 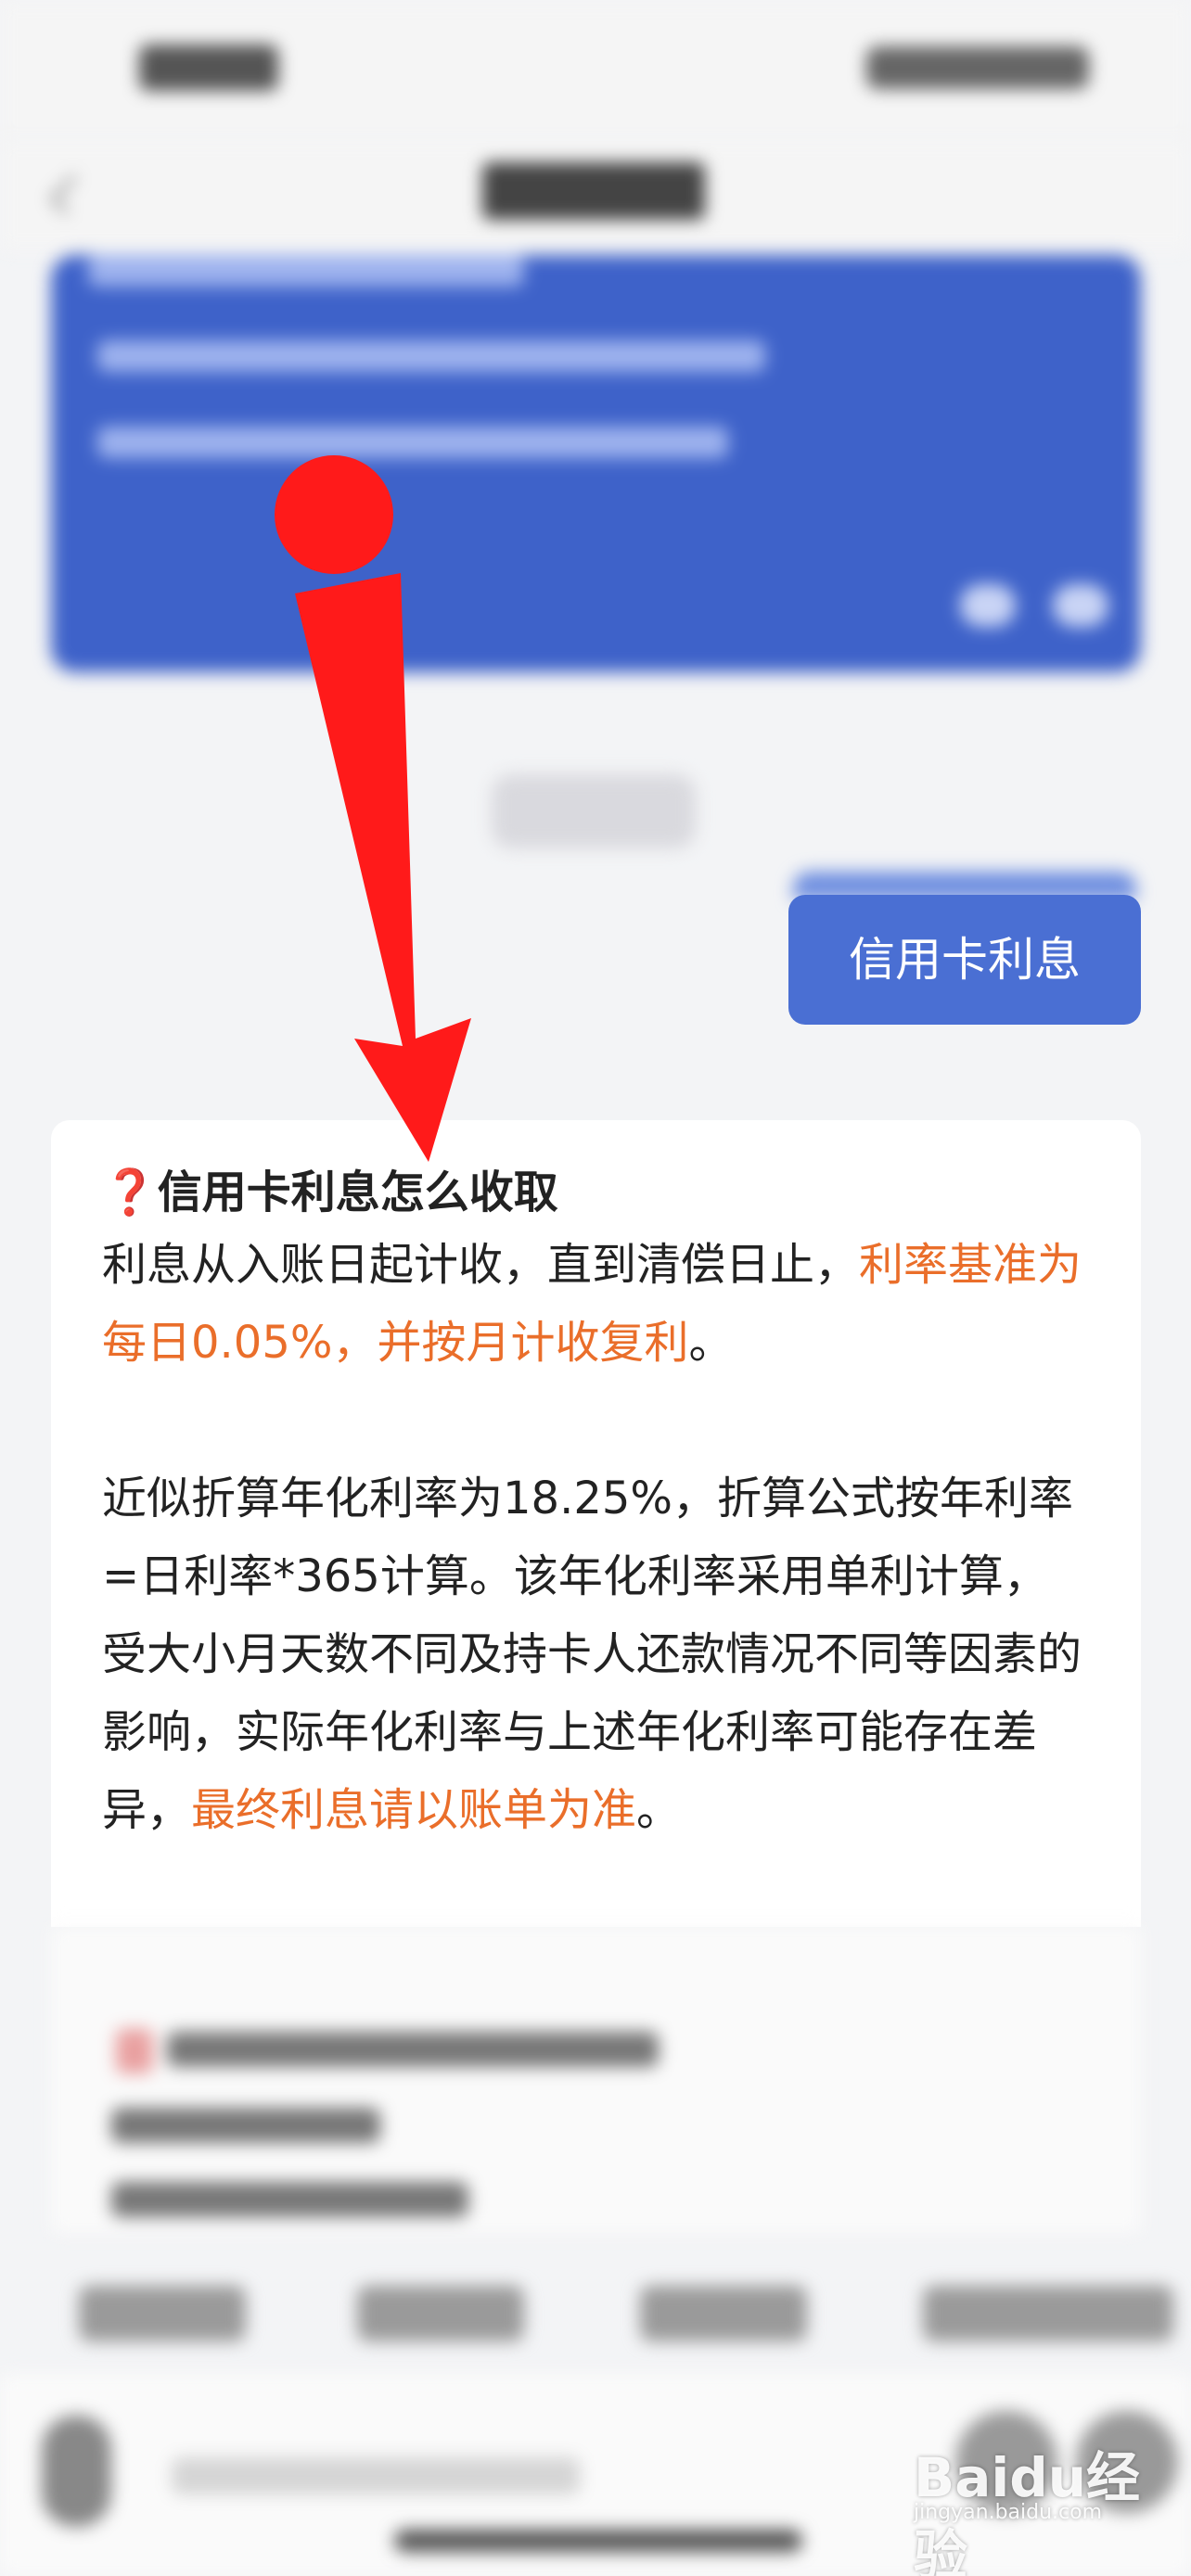 I want to click on question-mark-icon, so click(x=134, y=2051).